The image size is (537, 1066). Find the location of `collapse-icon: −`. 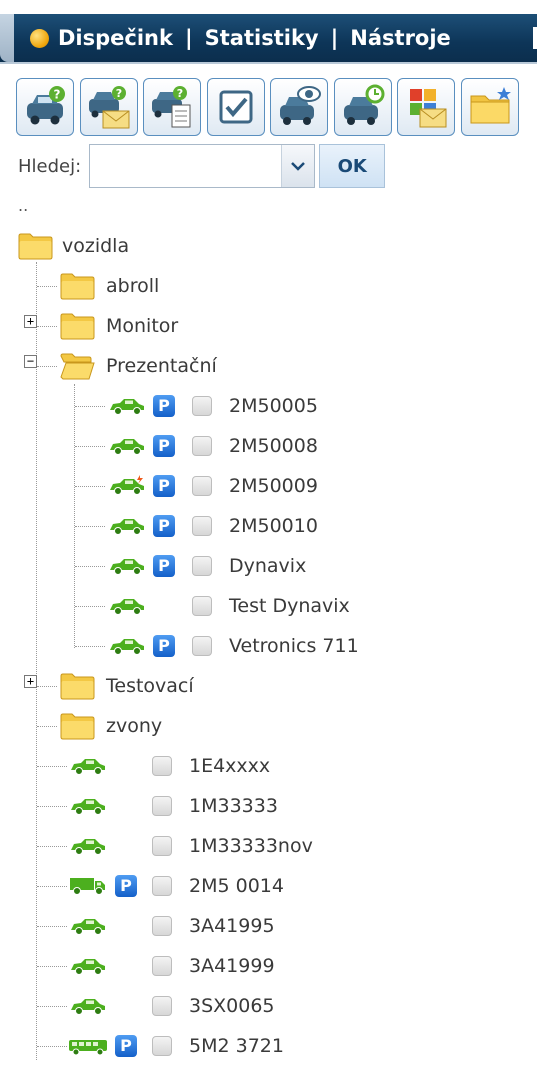

collapse-icon: − is located at coordinates (30, 361).